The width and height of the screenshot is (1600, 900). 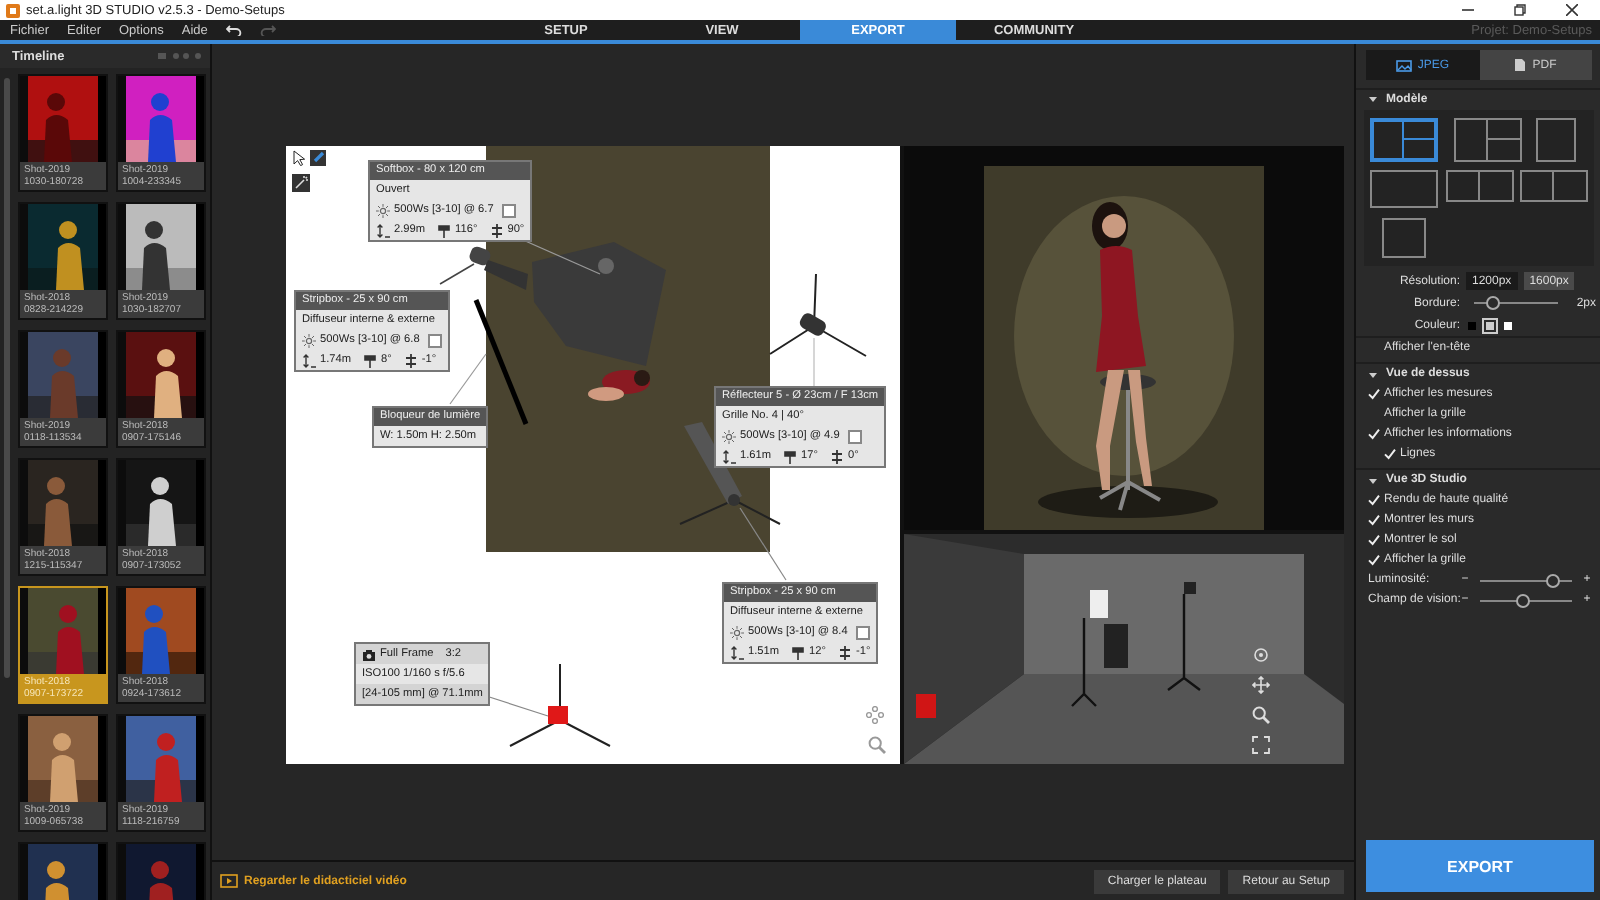 I want to click on minimize-icon, so click(x=1468, y=10).